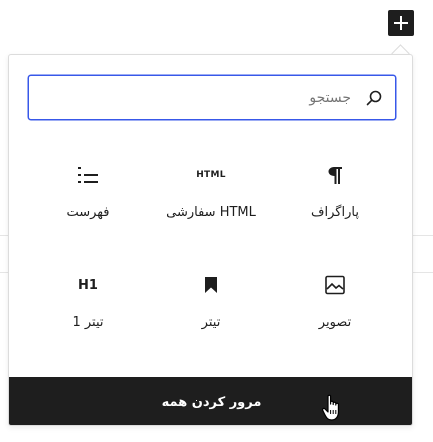  What do you see at coordinates (211, 285) in the screenshot?
I see `bookmark-icon` at bounding box center [211, 285].